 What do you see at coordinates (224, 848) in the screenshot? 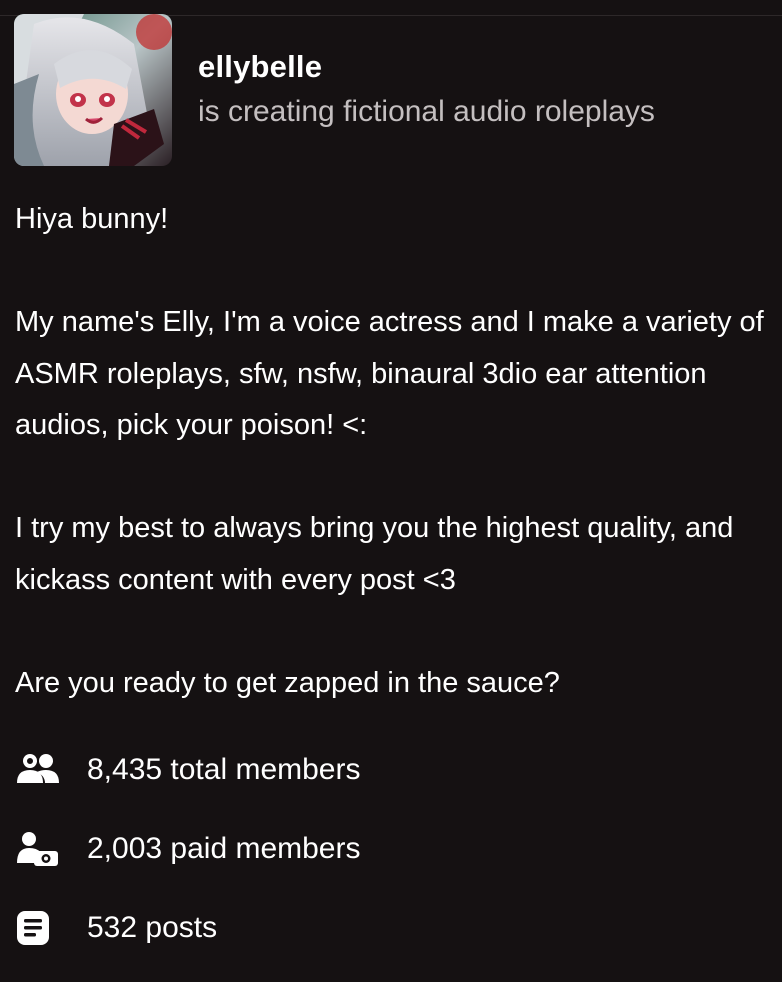
I see `stat-paid-members-label: 2,003 paid members` at bounding box center [224, 848].